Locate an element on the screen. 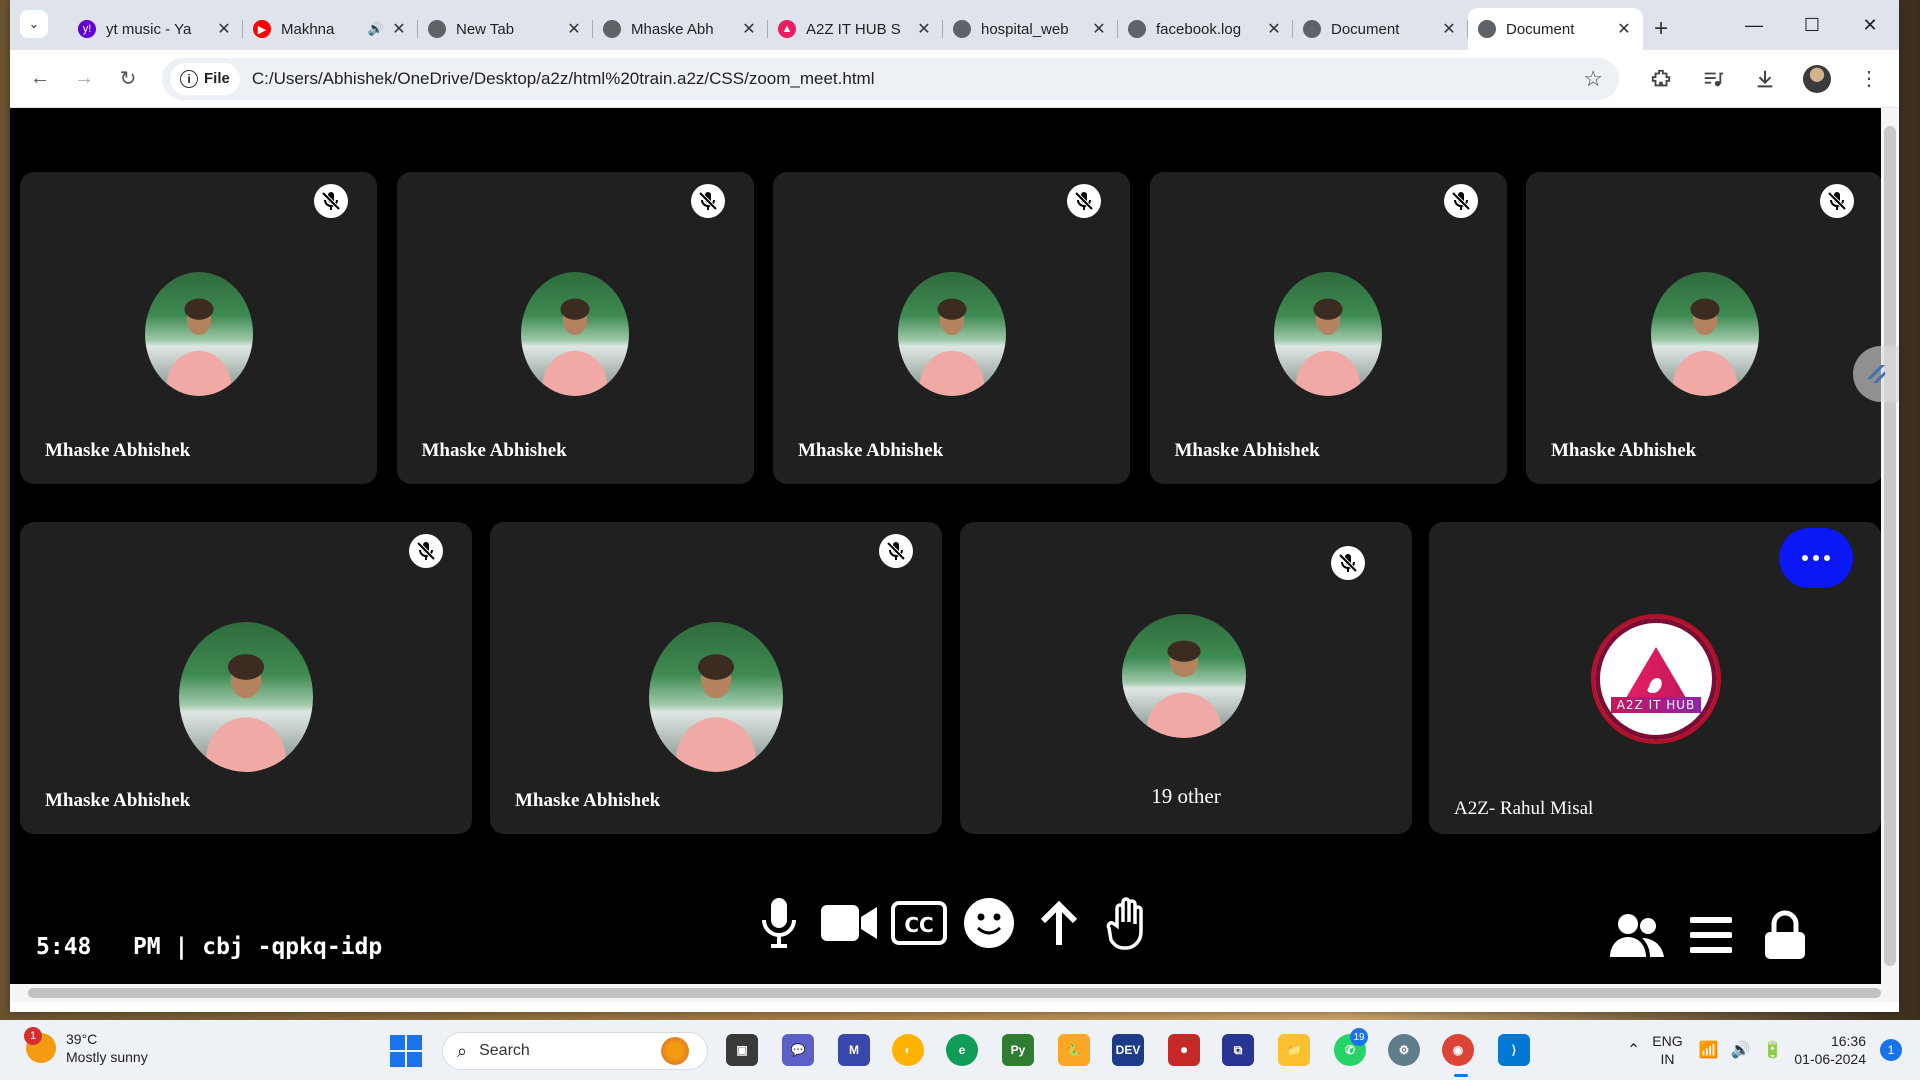 The width and height of the screenshot is (1920, 1080). volume-icon: 🔊 is located at coordinates (1741, 1050).